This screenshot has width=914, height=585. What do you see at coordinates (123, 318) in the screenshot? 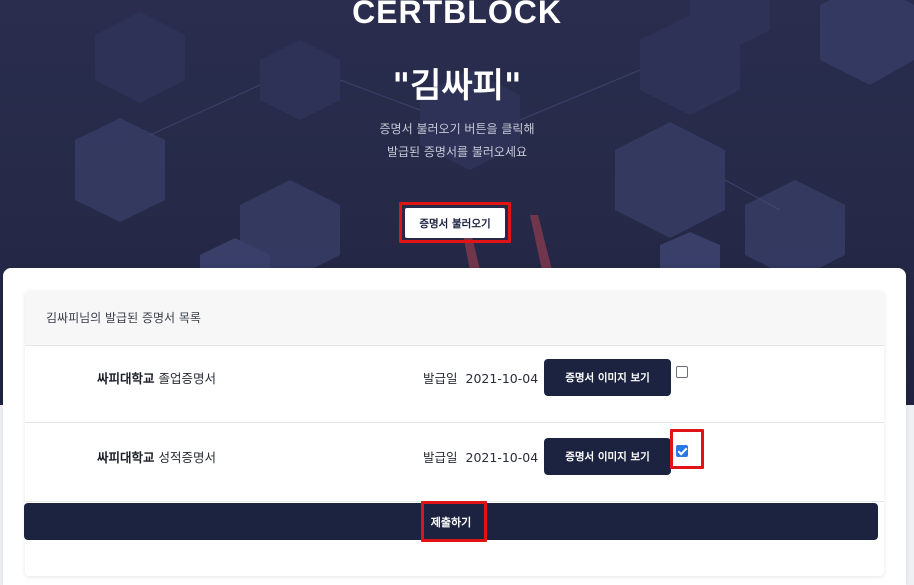
I see `certificate-list-title: 김싸피님의 발급된 증명서 목록` at bounding box center [123, 318].